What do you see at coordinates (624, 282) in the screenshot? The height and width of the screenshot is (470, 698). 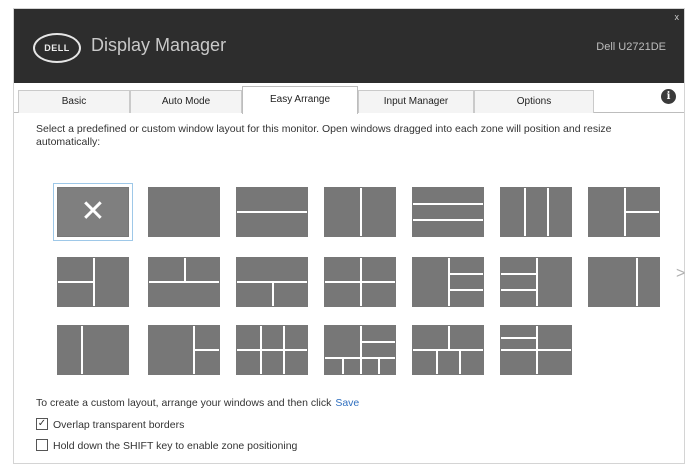 I see `layout-option-wide-left-column` at bounding box center [624, 282].